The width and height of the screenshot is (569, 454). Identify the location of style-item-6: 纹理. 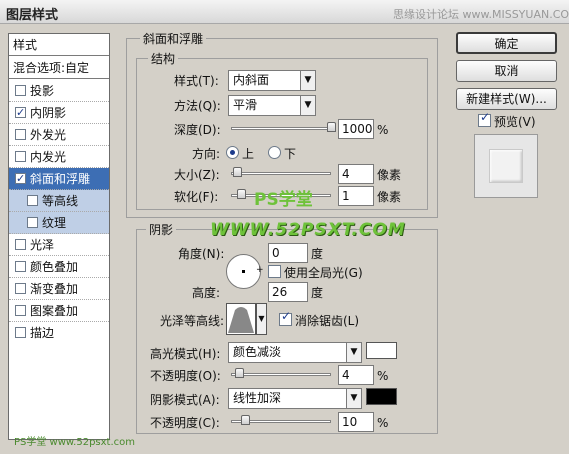
(59, 223).